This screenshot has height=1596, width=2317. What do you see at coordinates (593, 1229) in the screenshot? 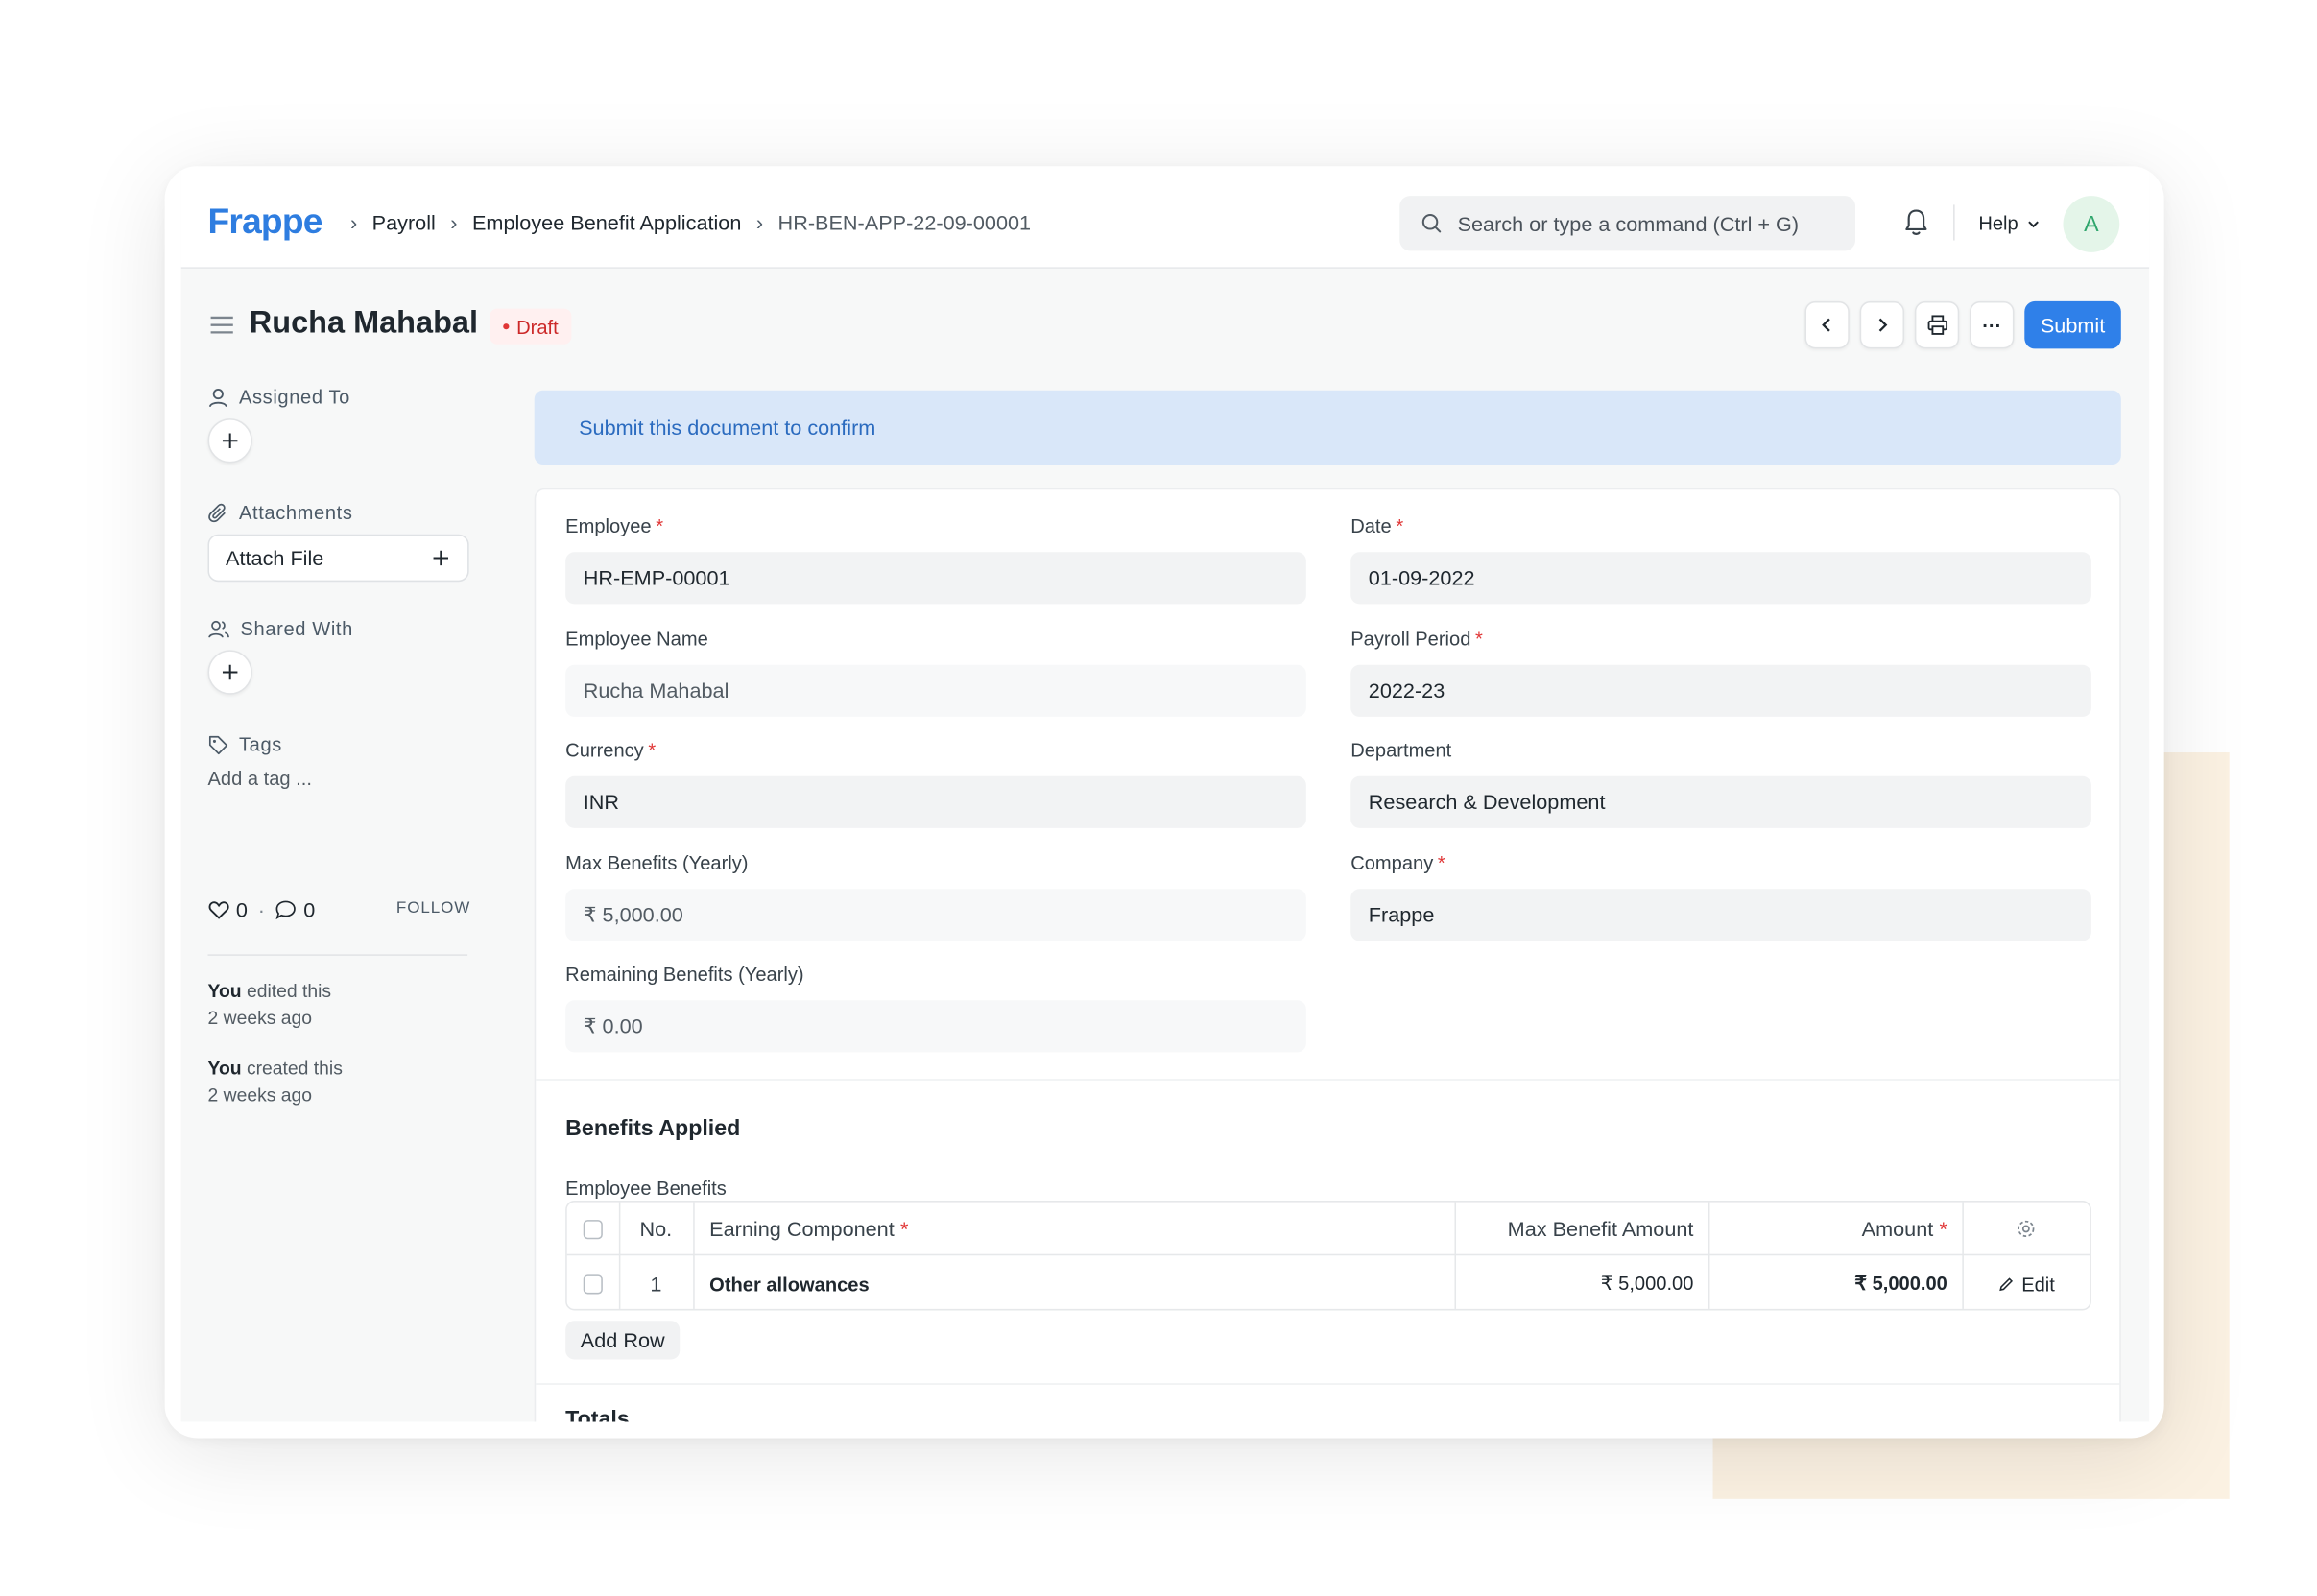
I see `select-all-checkbox` at bounding box center [593, 1229].